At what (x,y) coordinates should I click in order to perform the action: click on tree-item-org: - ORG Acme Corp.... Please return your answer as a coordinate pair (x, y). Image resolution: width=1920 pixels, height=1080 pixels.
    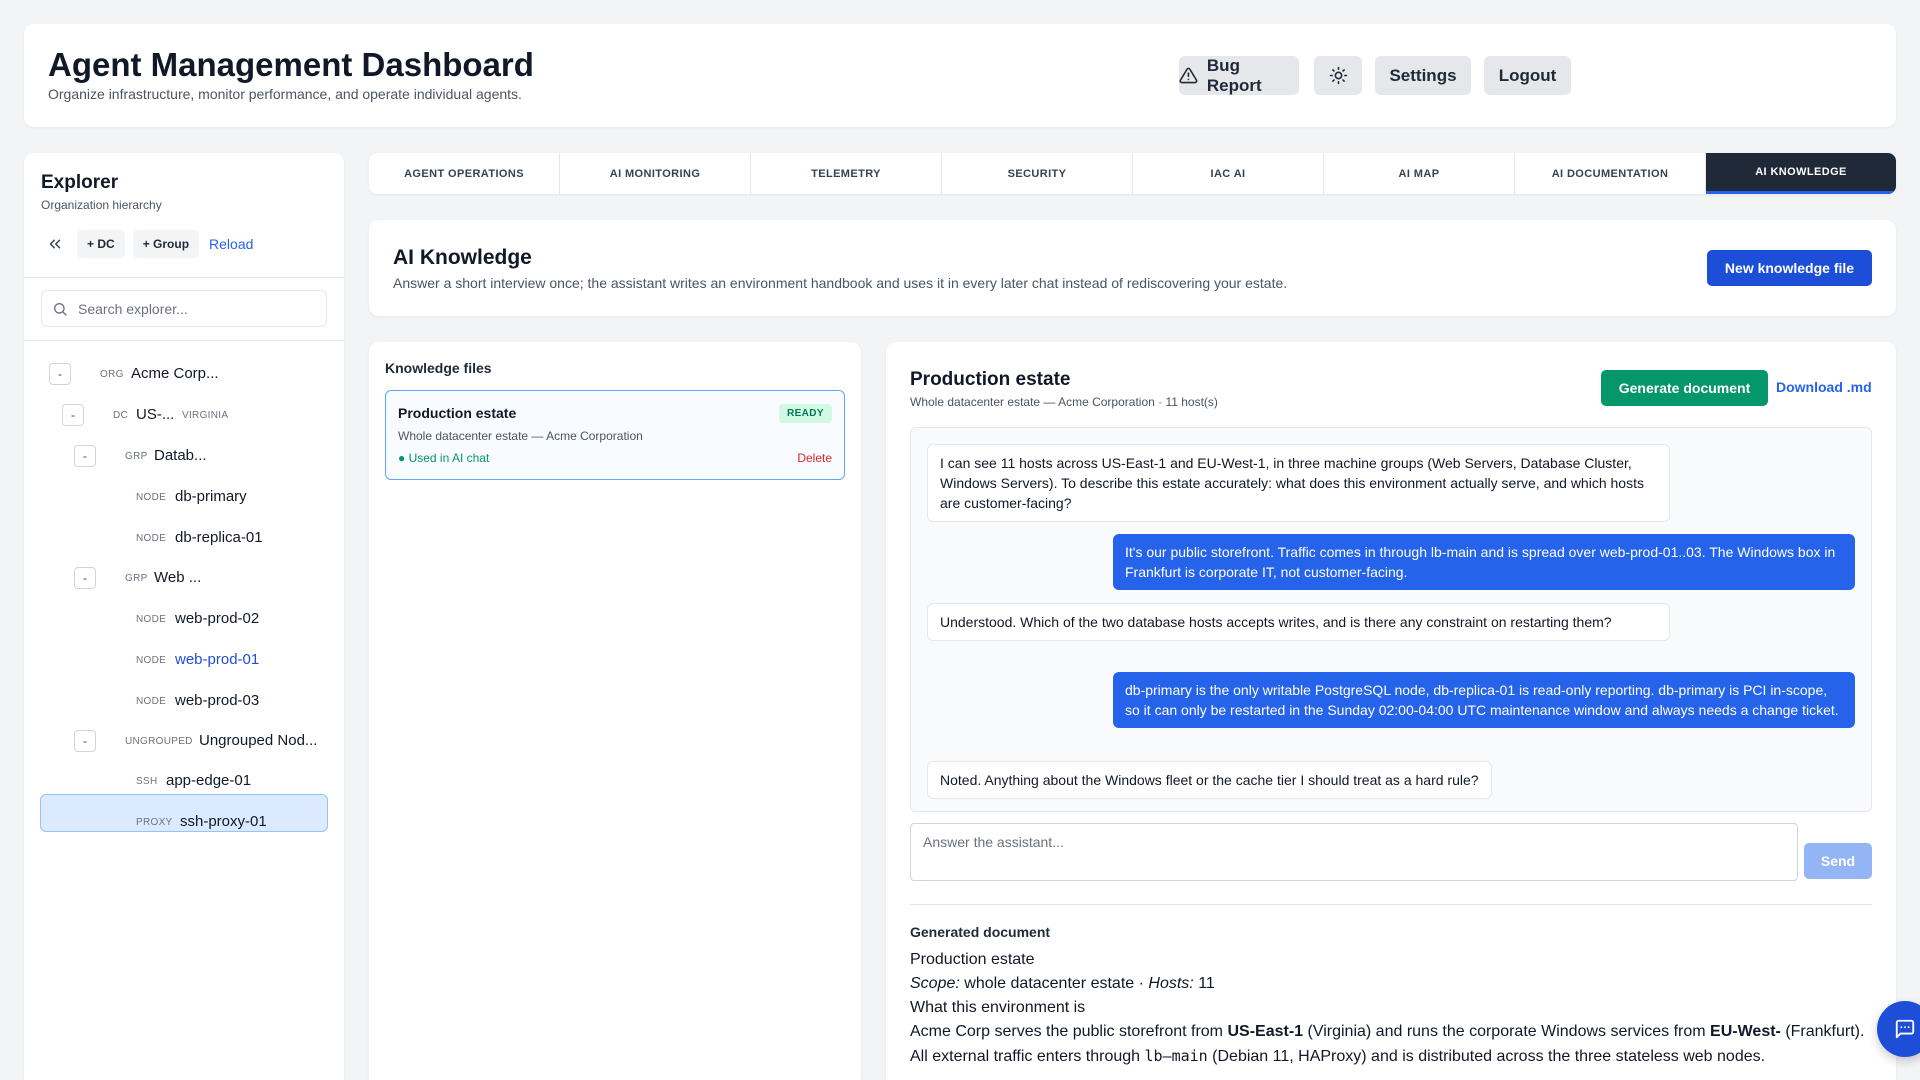
    Looking at the image, I should click on (184, 374).